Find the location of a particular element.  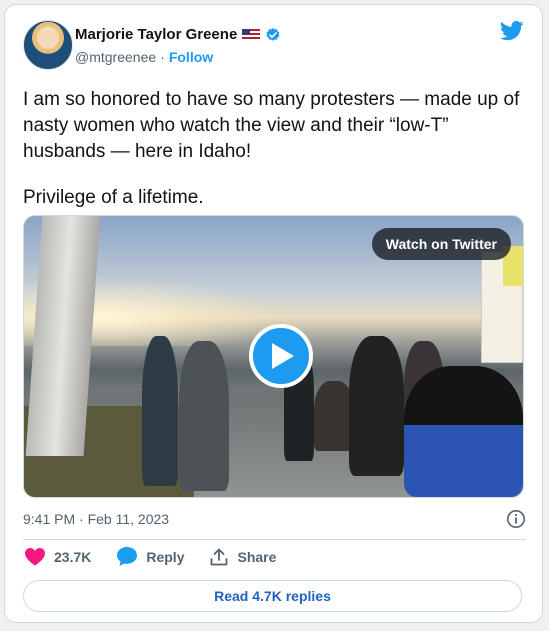

author-name: Marjorie Taylor Greene is located at coordinates (156, 34).